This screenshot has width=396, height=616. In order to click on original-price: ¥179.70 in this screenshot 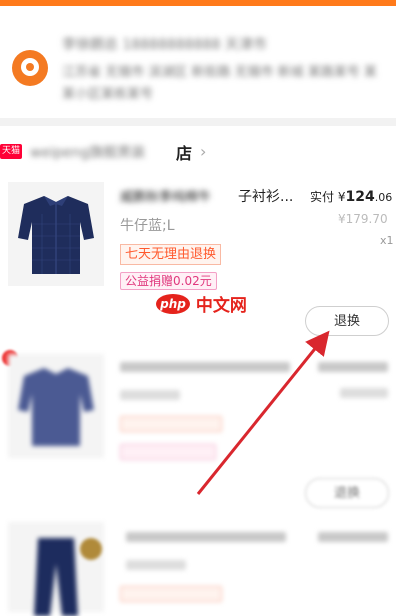, I will do `click(363, 219)`.